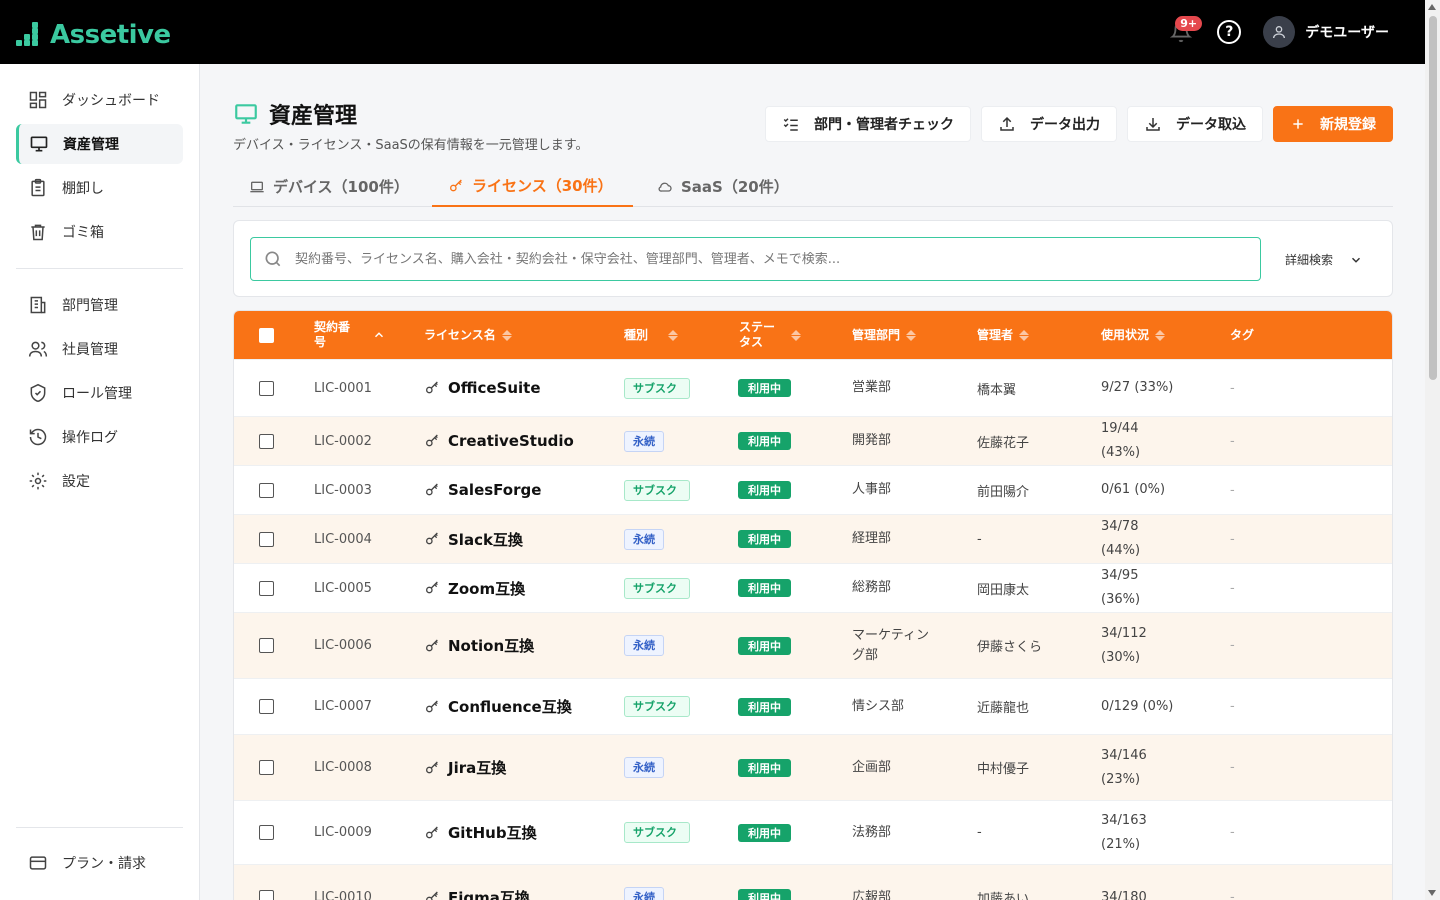 The height and width of the screenshot is (900, 1440). I want to click on contract-no: LIC-0009, so click(343, 832).